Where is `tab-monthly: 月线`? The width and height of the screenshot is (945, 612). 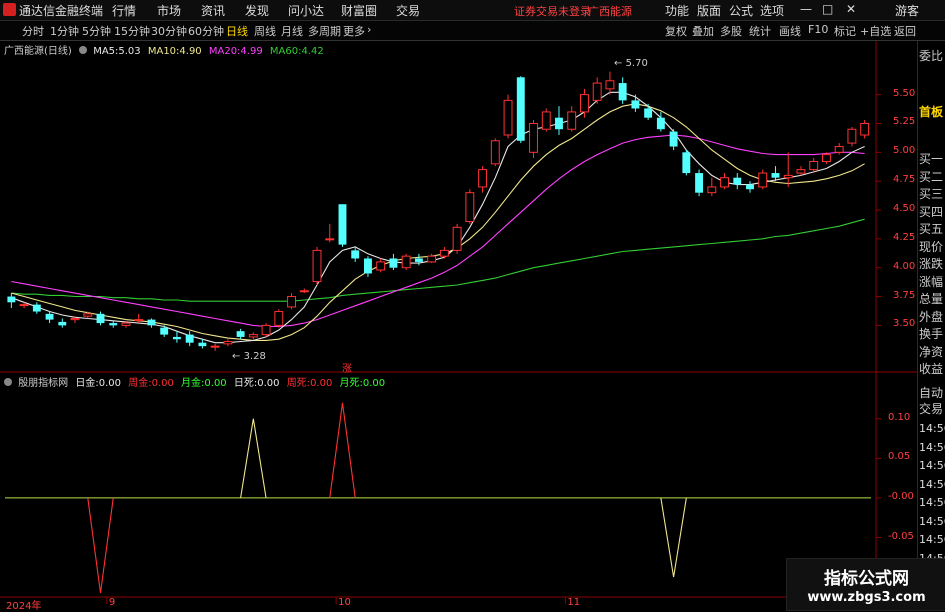 tab-monthly: 月线 is located at coordinates (292, 31).